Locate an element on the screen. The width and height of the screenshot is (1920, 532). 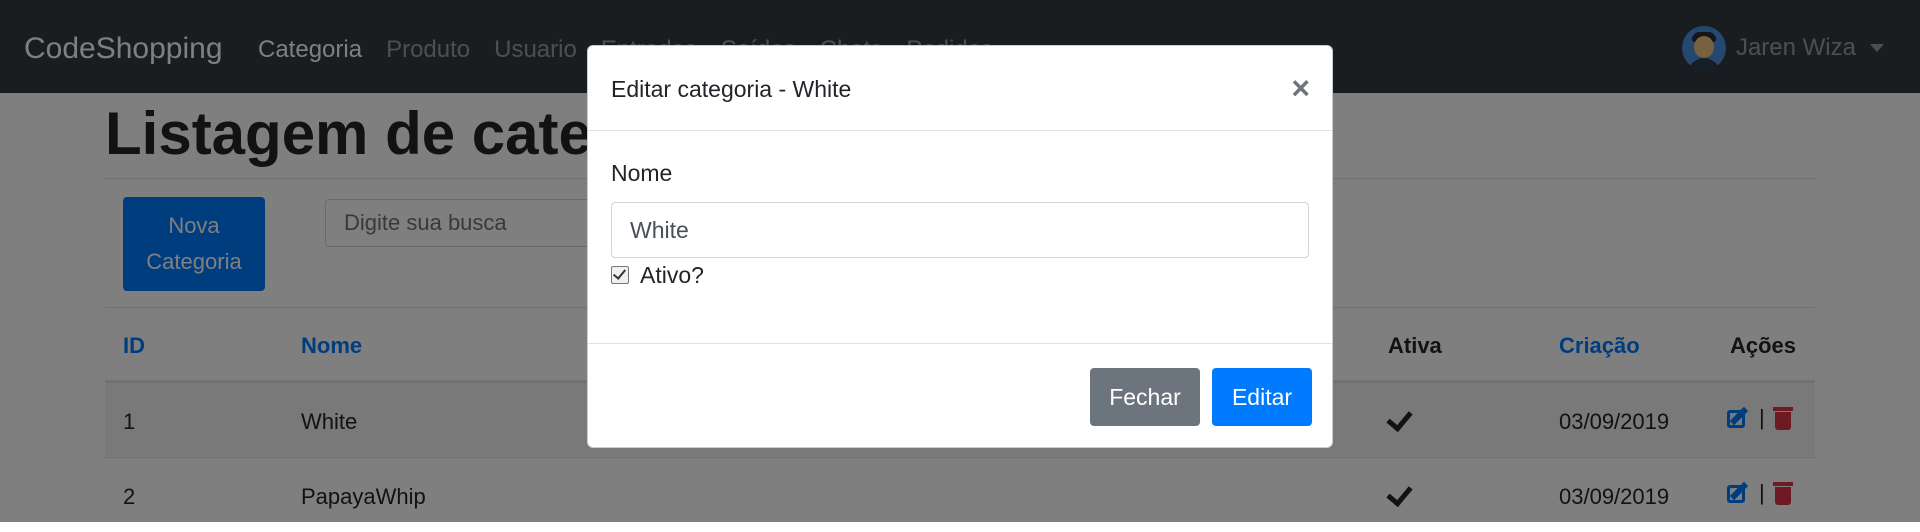
close-button: Fechar is located at coordinates (1145, 397).